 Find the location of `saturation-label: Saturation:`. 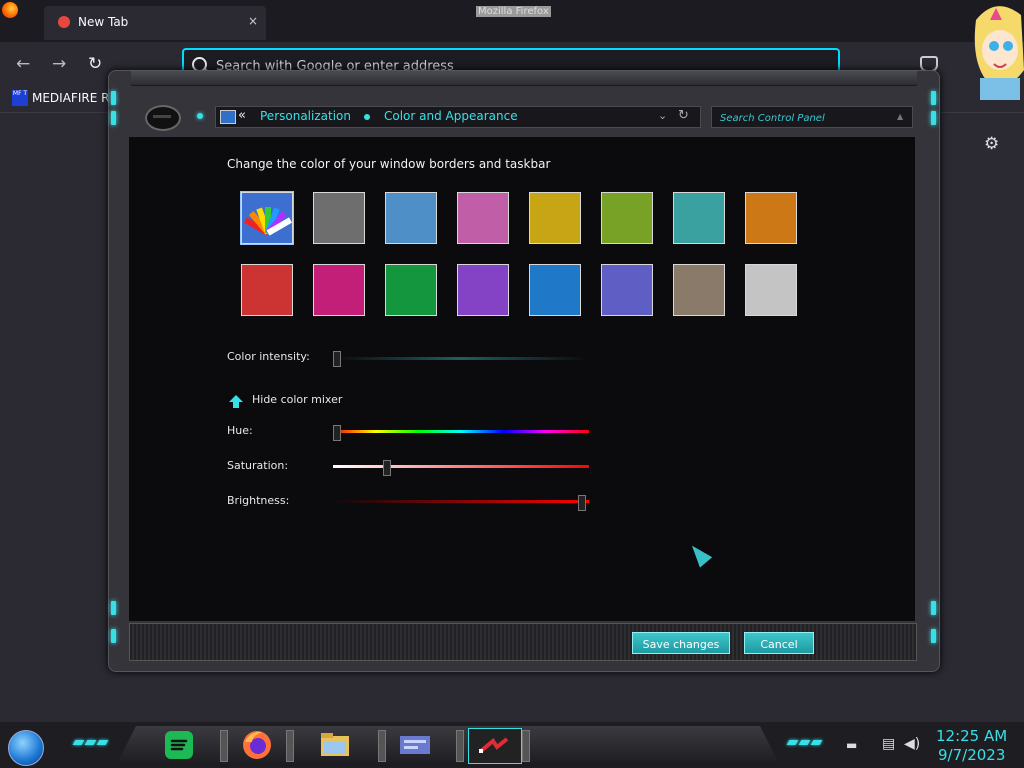

saturation-label: Saturation: is located at coordinates (258, 465).